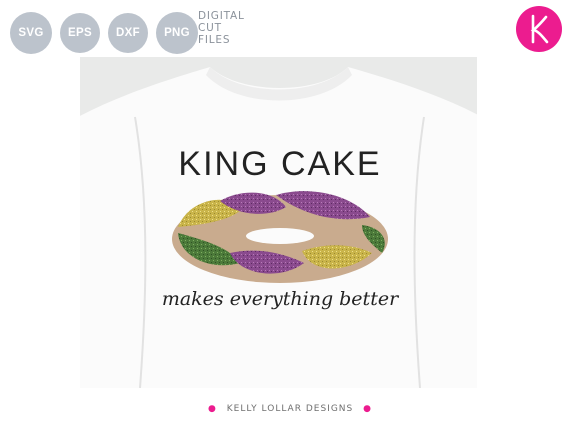 The width and height of the screenshot is (580, 435). I want to click on footer-text: KELLY LOLLAR DESIGNS, so click(290, 409).